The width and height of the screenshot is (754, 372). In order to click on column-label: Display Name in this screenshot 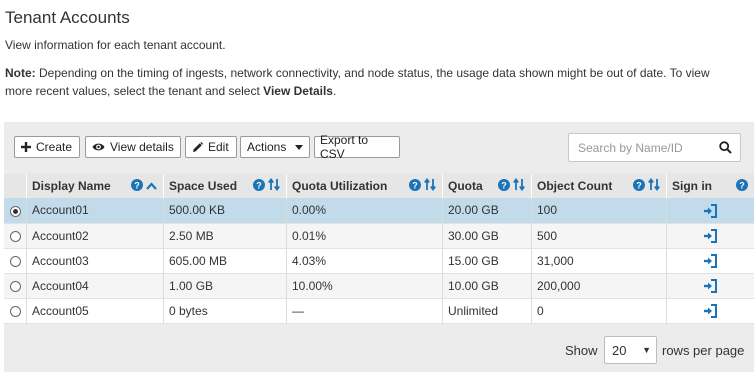, I will do `click(71, 186)`.